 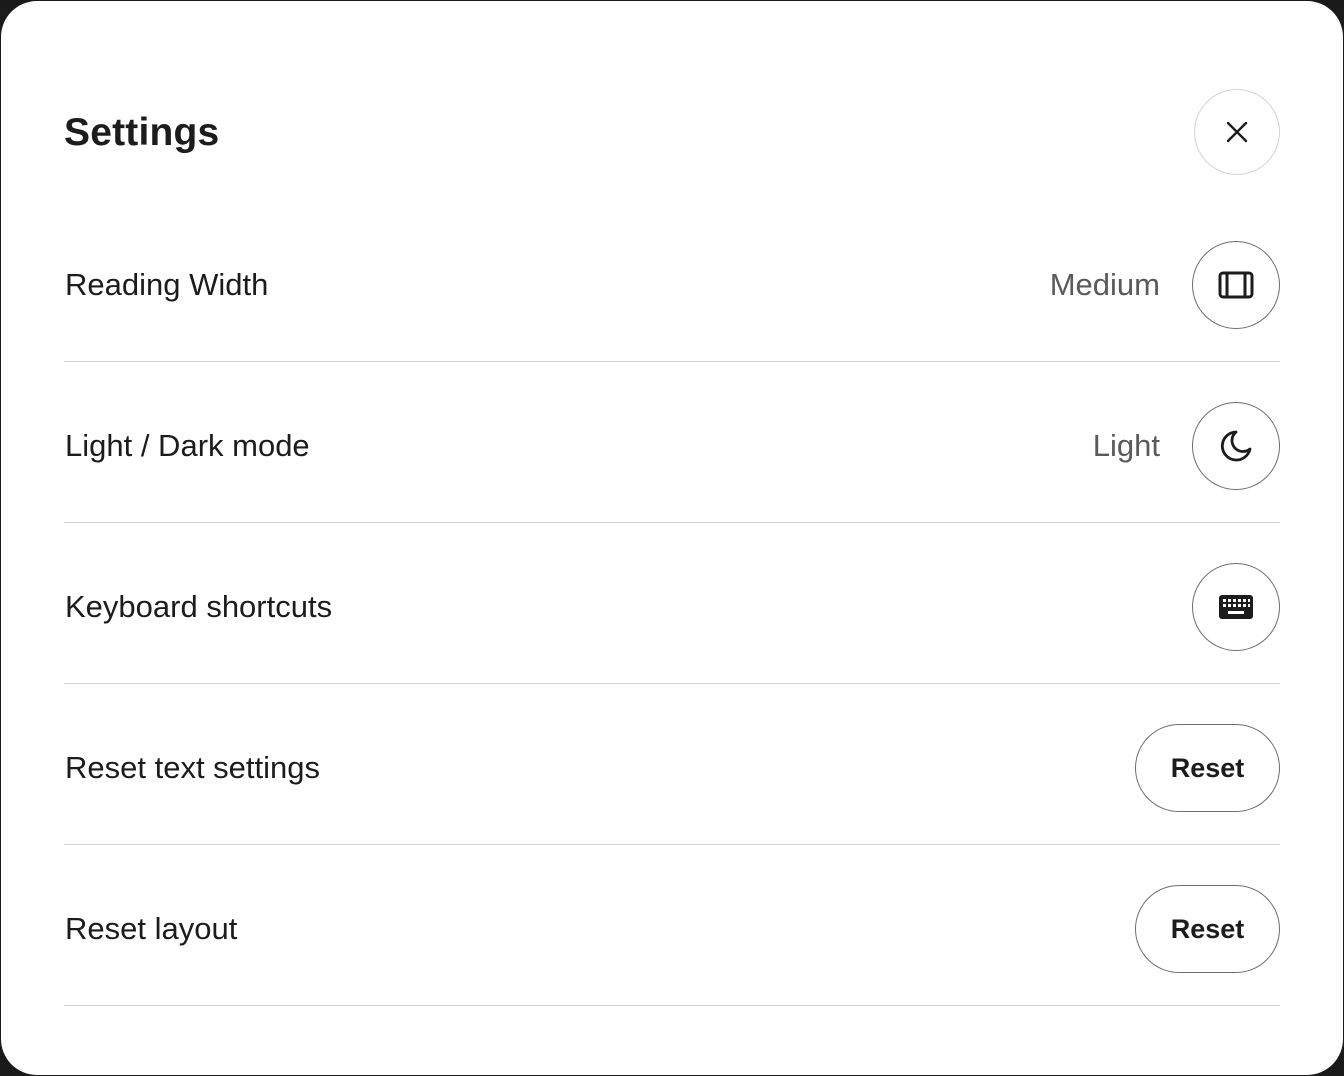 I want to click on setting-label: Keyboard shortcuts, so click(x=199, y=606).